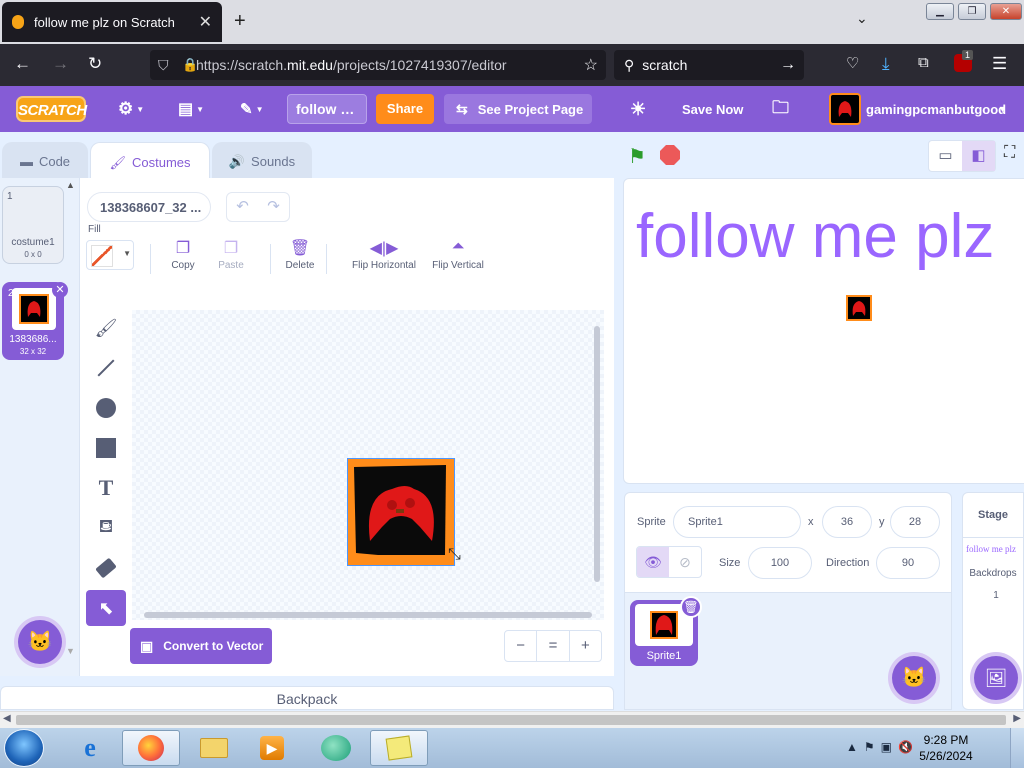  Describe the element at coordinates (150, 162) in the screenshot. I see `tab-costumes: 🖌 Costumes` at that location.